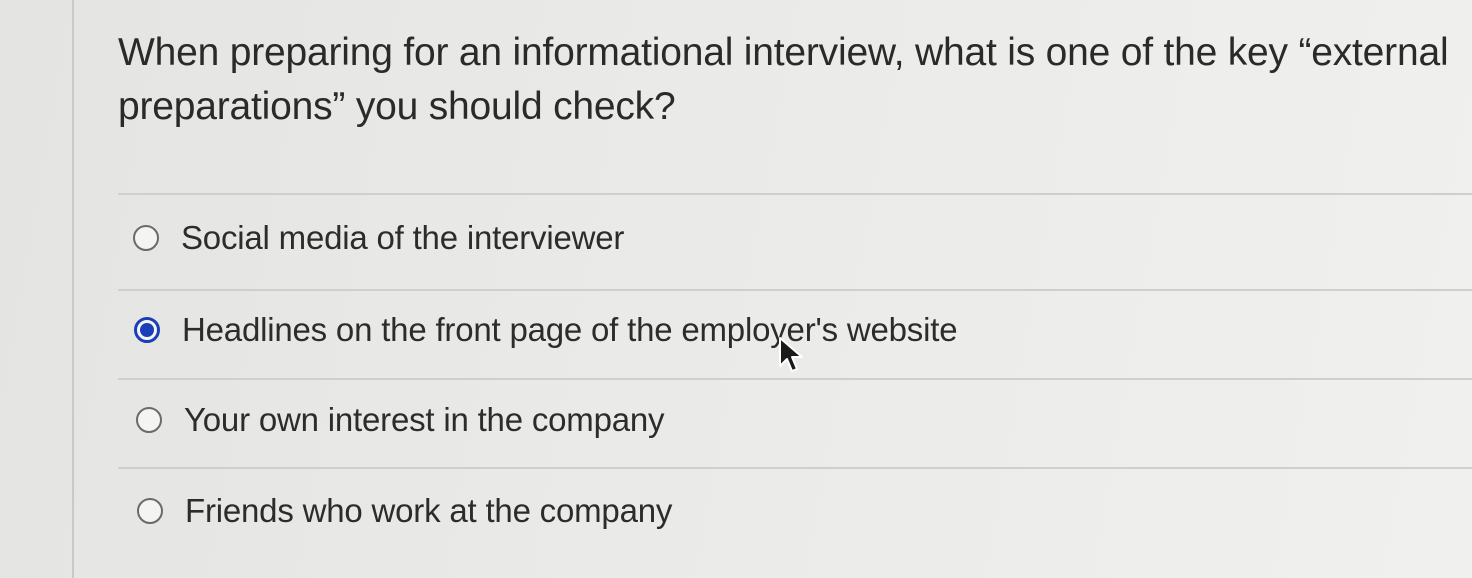  What do you see at coordinates (791, 354) in the screenshot?
I see `mouse-pointer-icon` at bounding box center [791, 354].